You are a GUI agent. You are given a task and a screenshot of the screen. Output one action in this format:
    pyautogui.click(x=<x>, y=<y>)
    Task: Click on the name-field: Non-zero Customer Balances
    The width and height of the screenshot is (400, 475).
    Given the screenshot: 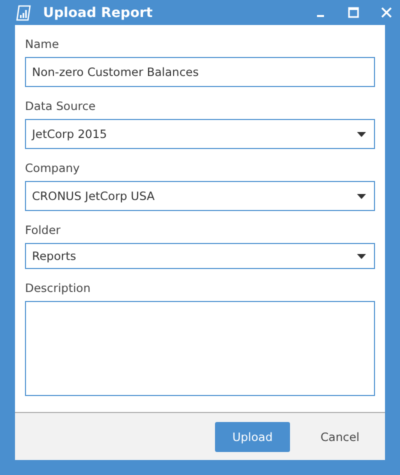 What is the action you would take?
    pyautogui.click(x=200, y=72)
    